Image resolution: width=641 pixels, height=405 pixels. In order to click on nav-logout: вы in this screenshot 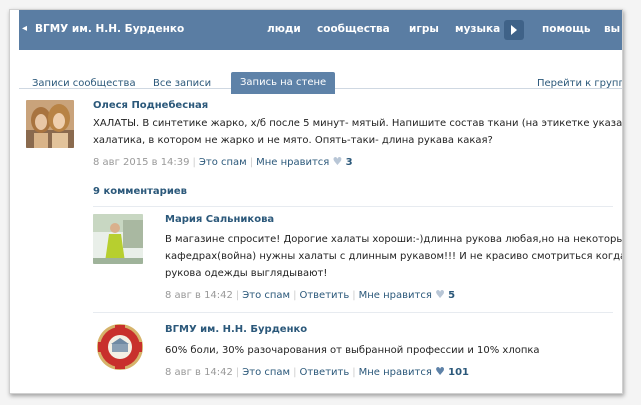, I will do `click(612, 29)`.